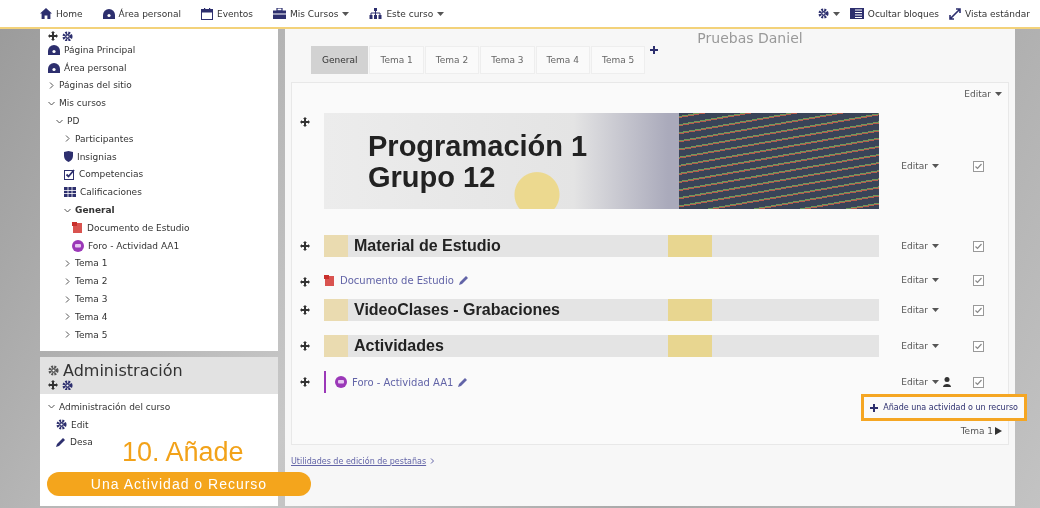 The height and width of the screenshot is (508, 1040). I want to click on document-icon, so click(77, 228).